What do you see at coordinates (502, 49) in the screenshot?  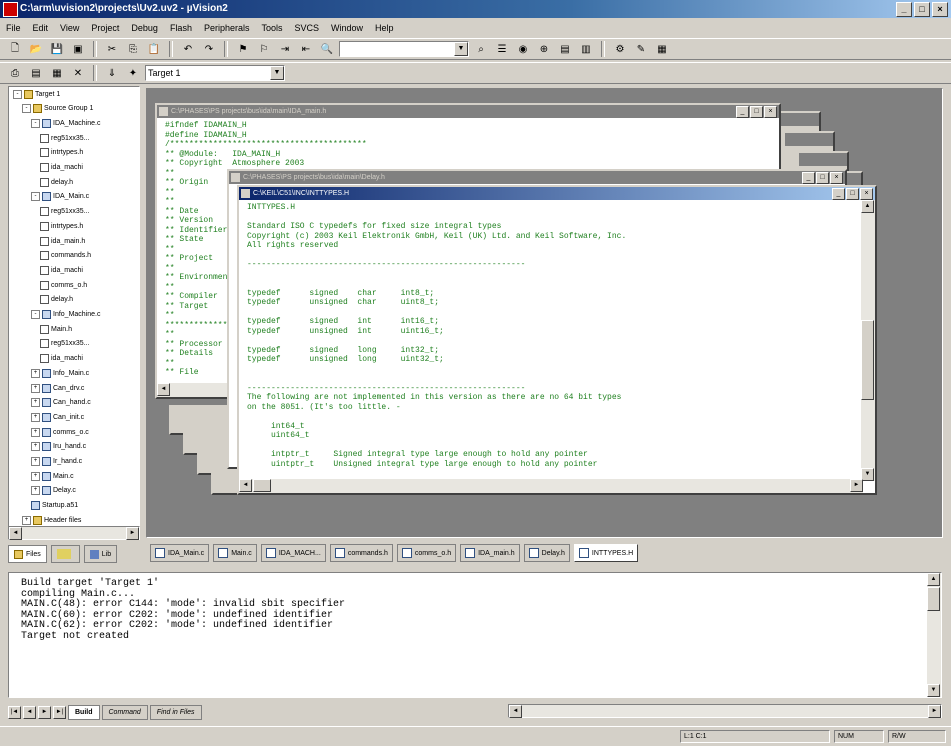 I see `list-icon: ☰` at bounding box center [502, 49].